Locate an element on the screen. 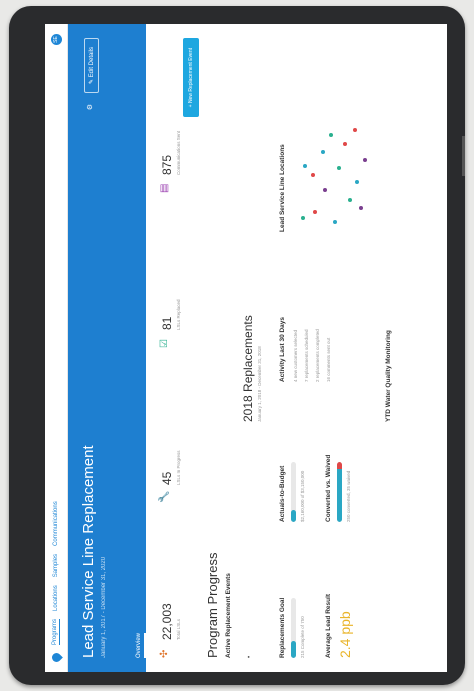 This screenshot has height=691, width=474. budget-text: $2,160,000 of $3,150,000 is located at coordinates (302, 496).